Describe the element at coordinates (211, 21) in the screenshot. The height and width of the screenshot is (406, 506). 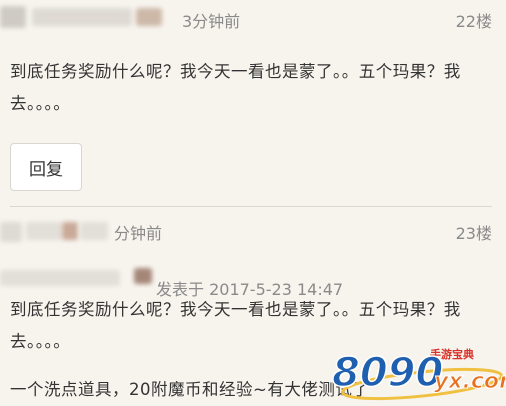
I see `post-time: 3分钟前` at that location.